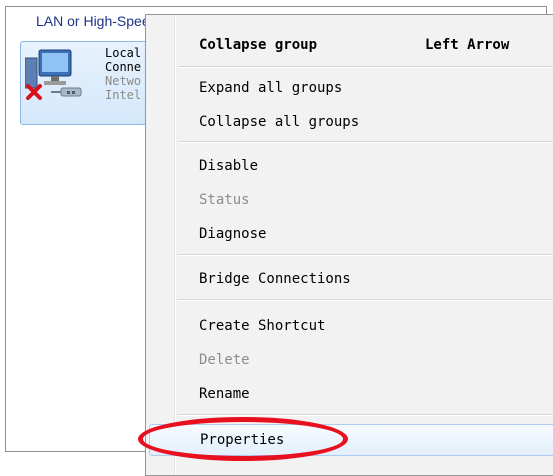 The width and height of the screenshot is (553, 476). What do you see at coordinates (351, 360) in the screenshot?
I see `menu-item-delete: Delete` at bounding box center [351, 360].